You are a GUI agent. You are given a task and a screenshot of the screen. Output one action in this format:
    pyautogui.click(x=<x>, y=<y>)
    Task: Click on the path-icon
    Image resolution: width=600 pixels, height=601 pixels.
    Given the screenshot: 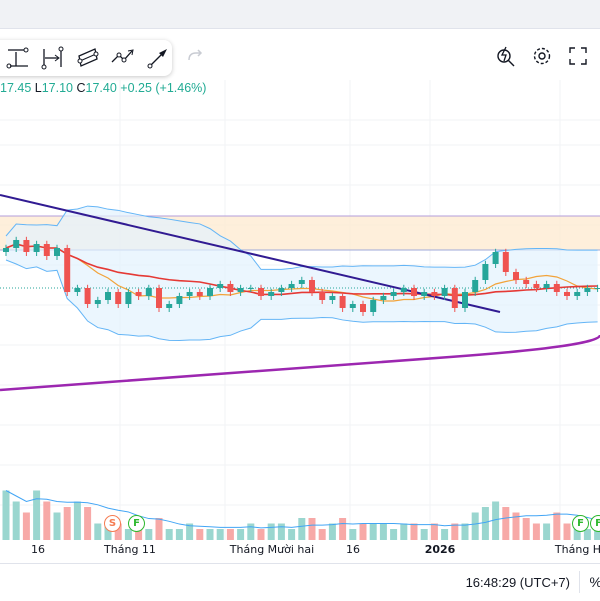 What is the action you would take?
    pyautogui.click(x=122, y=56)
    